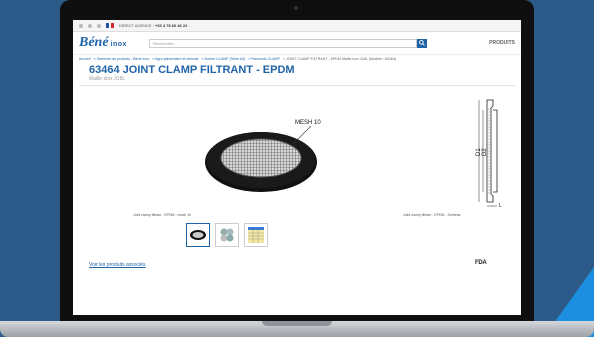  I want to click on dimension-l: L, so click(500, 205).